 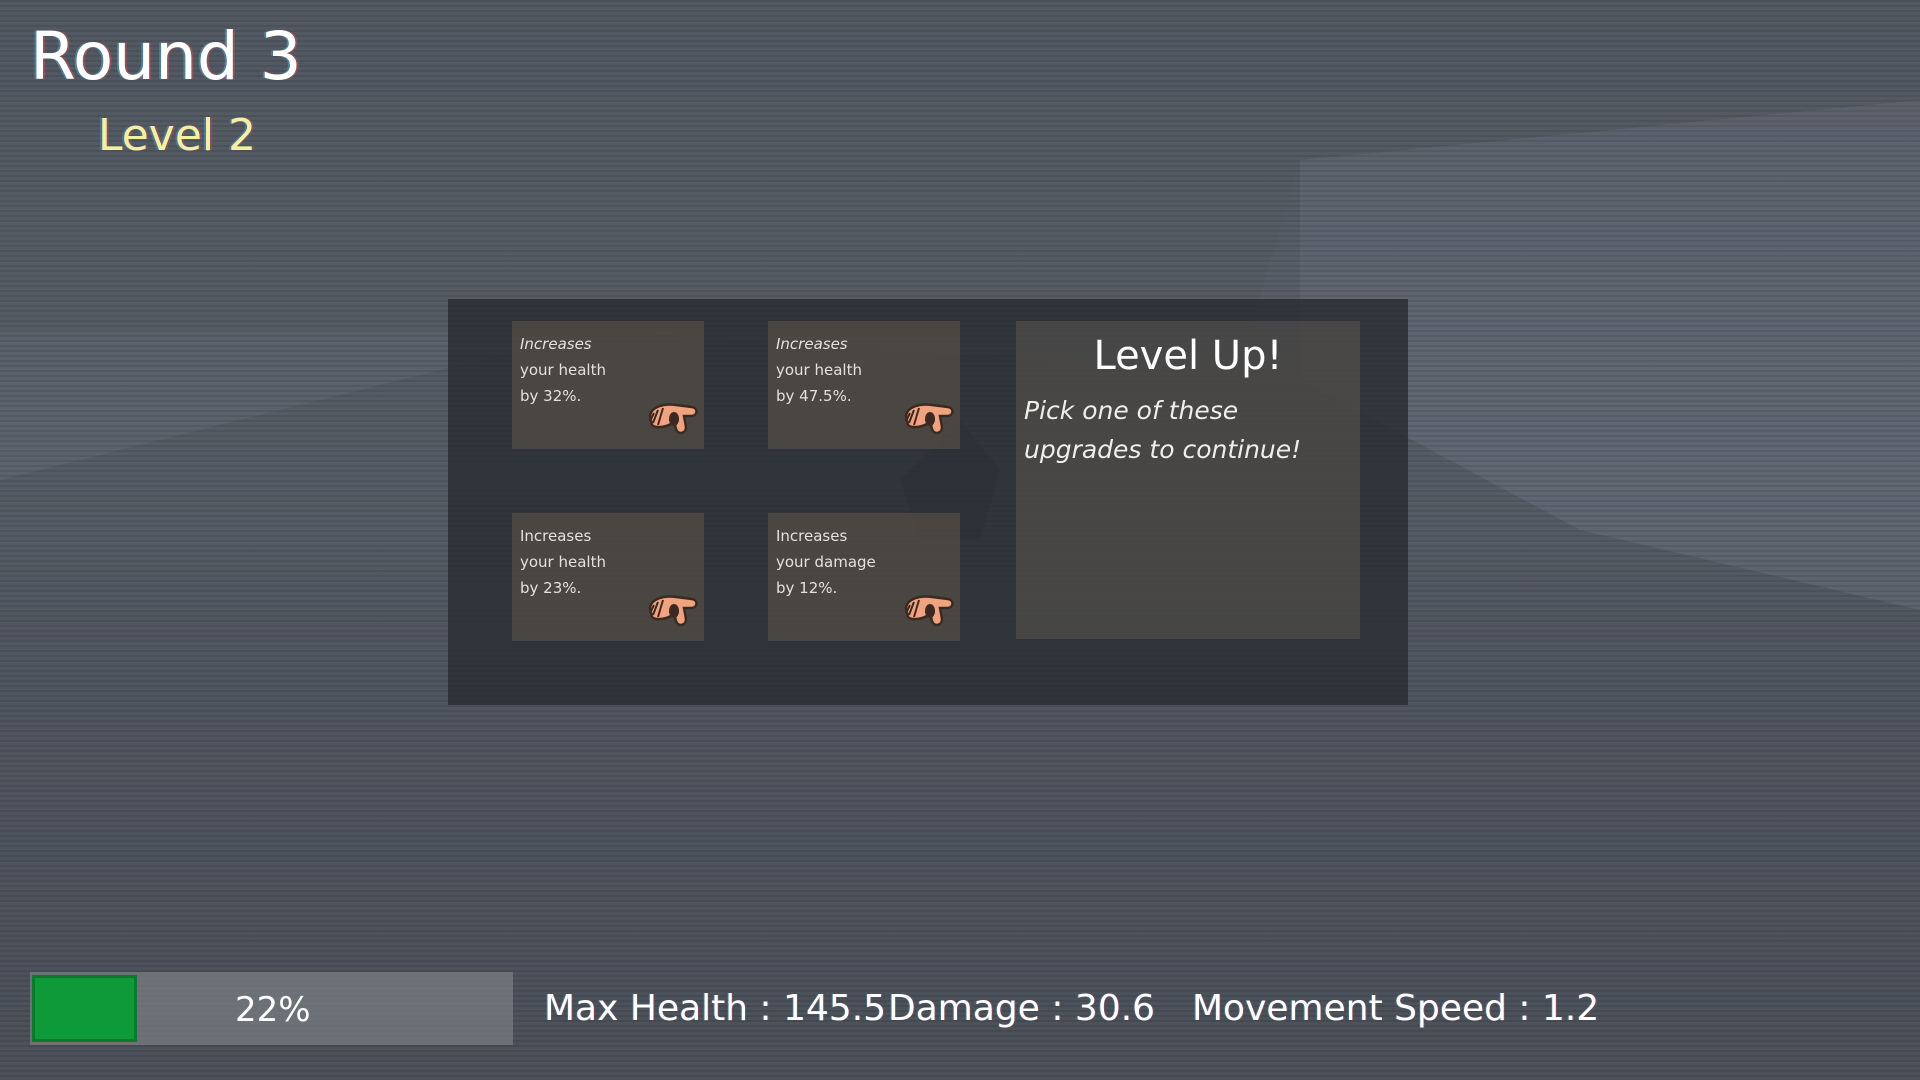 What do you see at coordinates (1188, 356) in the screenshot?
I see `level-up-heading: Level Up!` at bounding box center [1188, 356].